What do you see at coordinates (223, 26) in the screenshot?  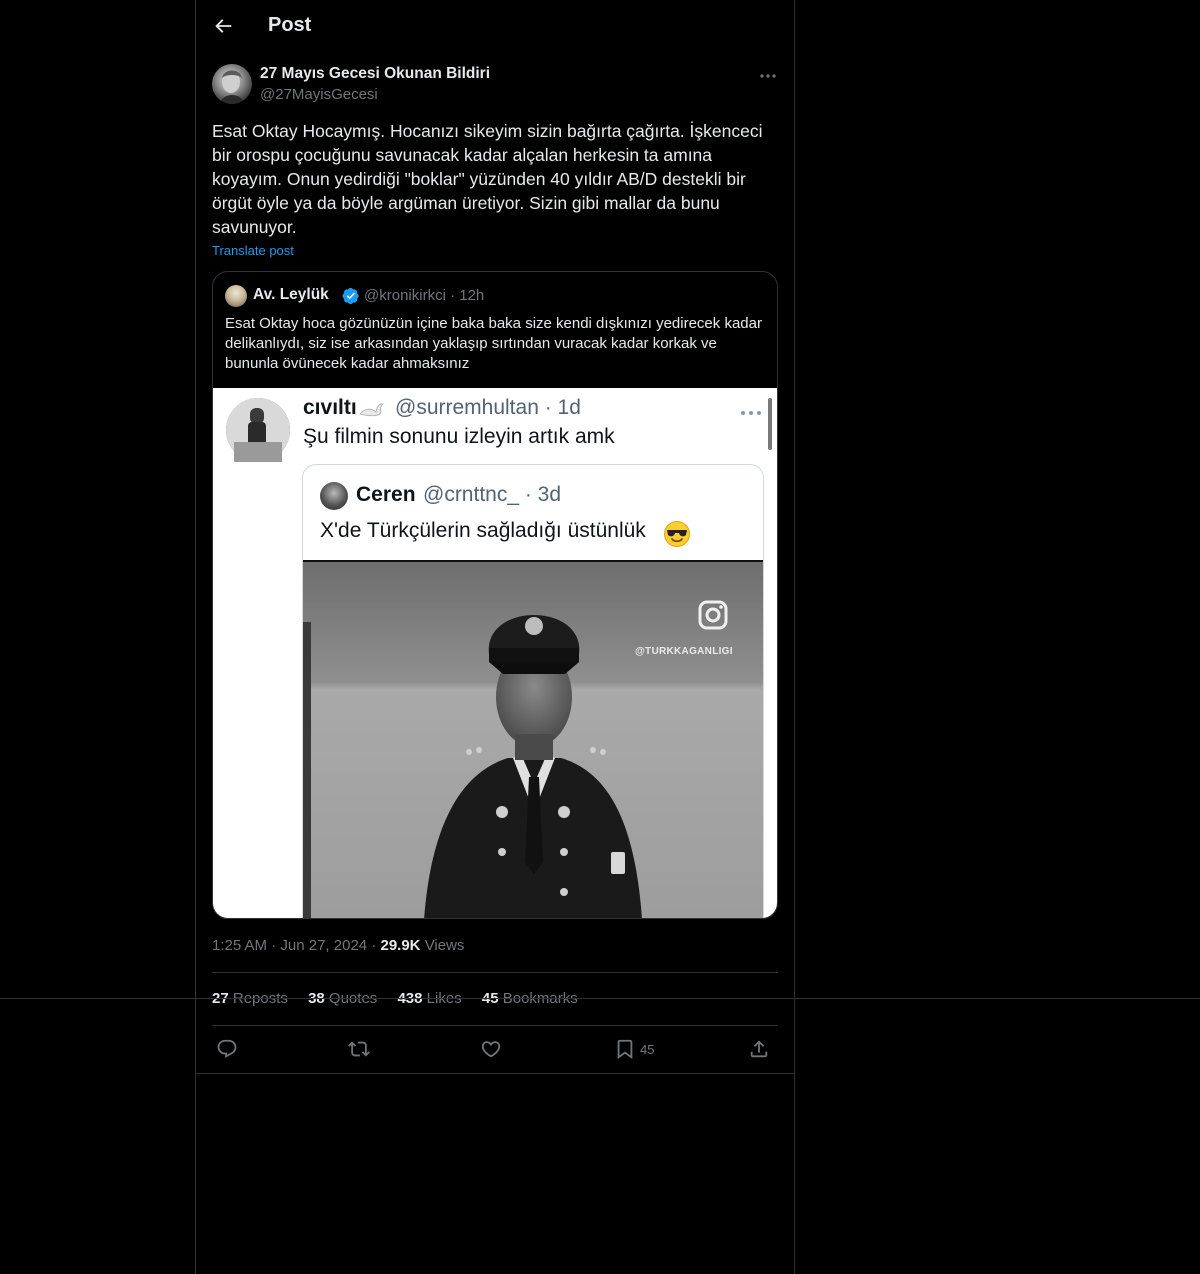 I see `back-arrow-icon` at bounding box center [223, 26].